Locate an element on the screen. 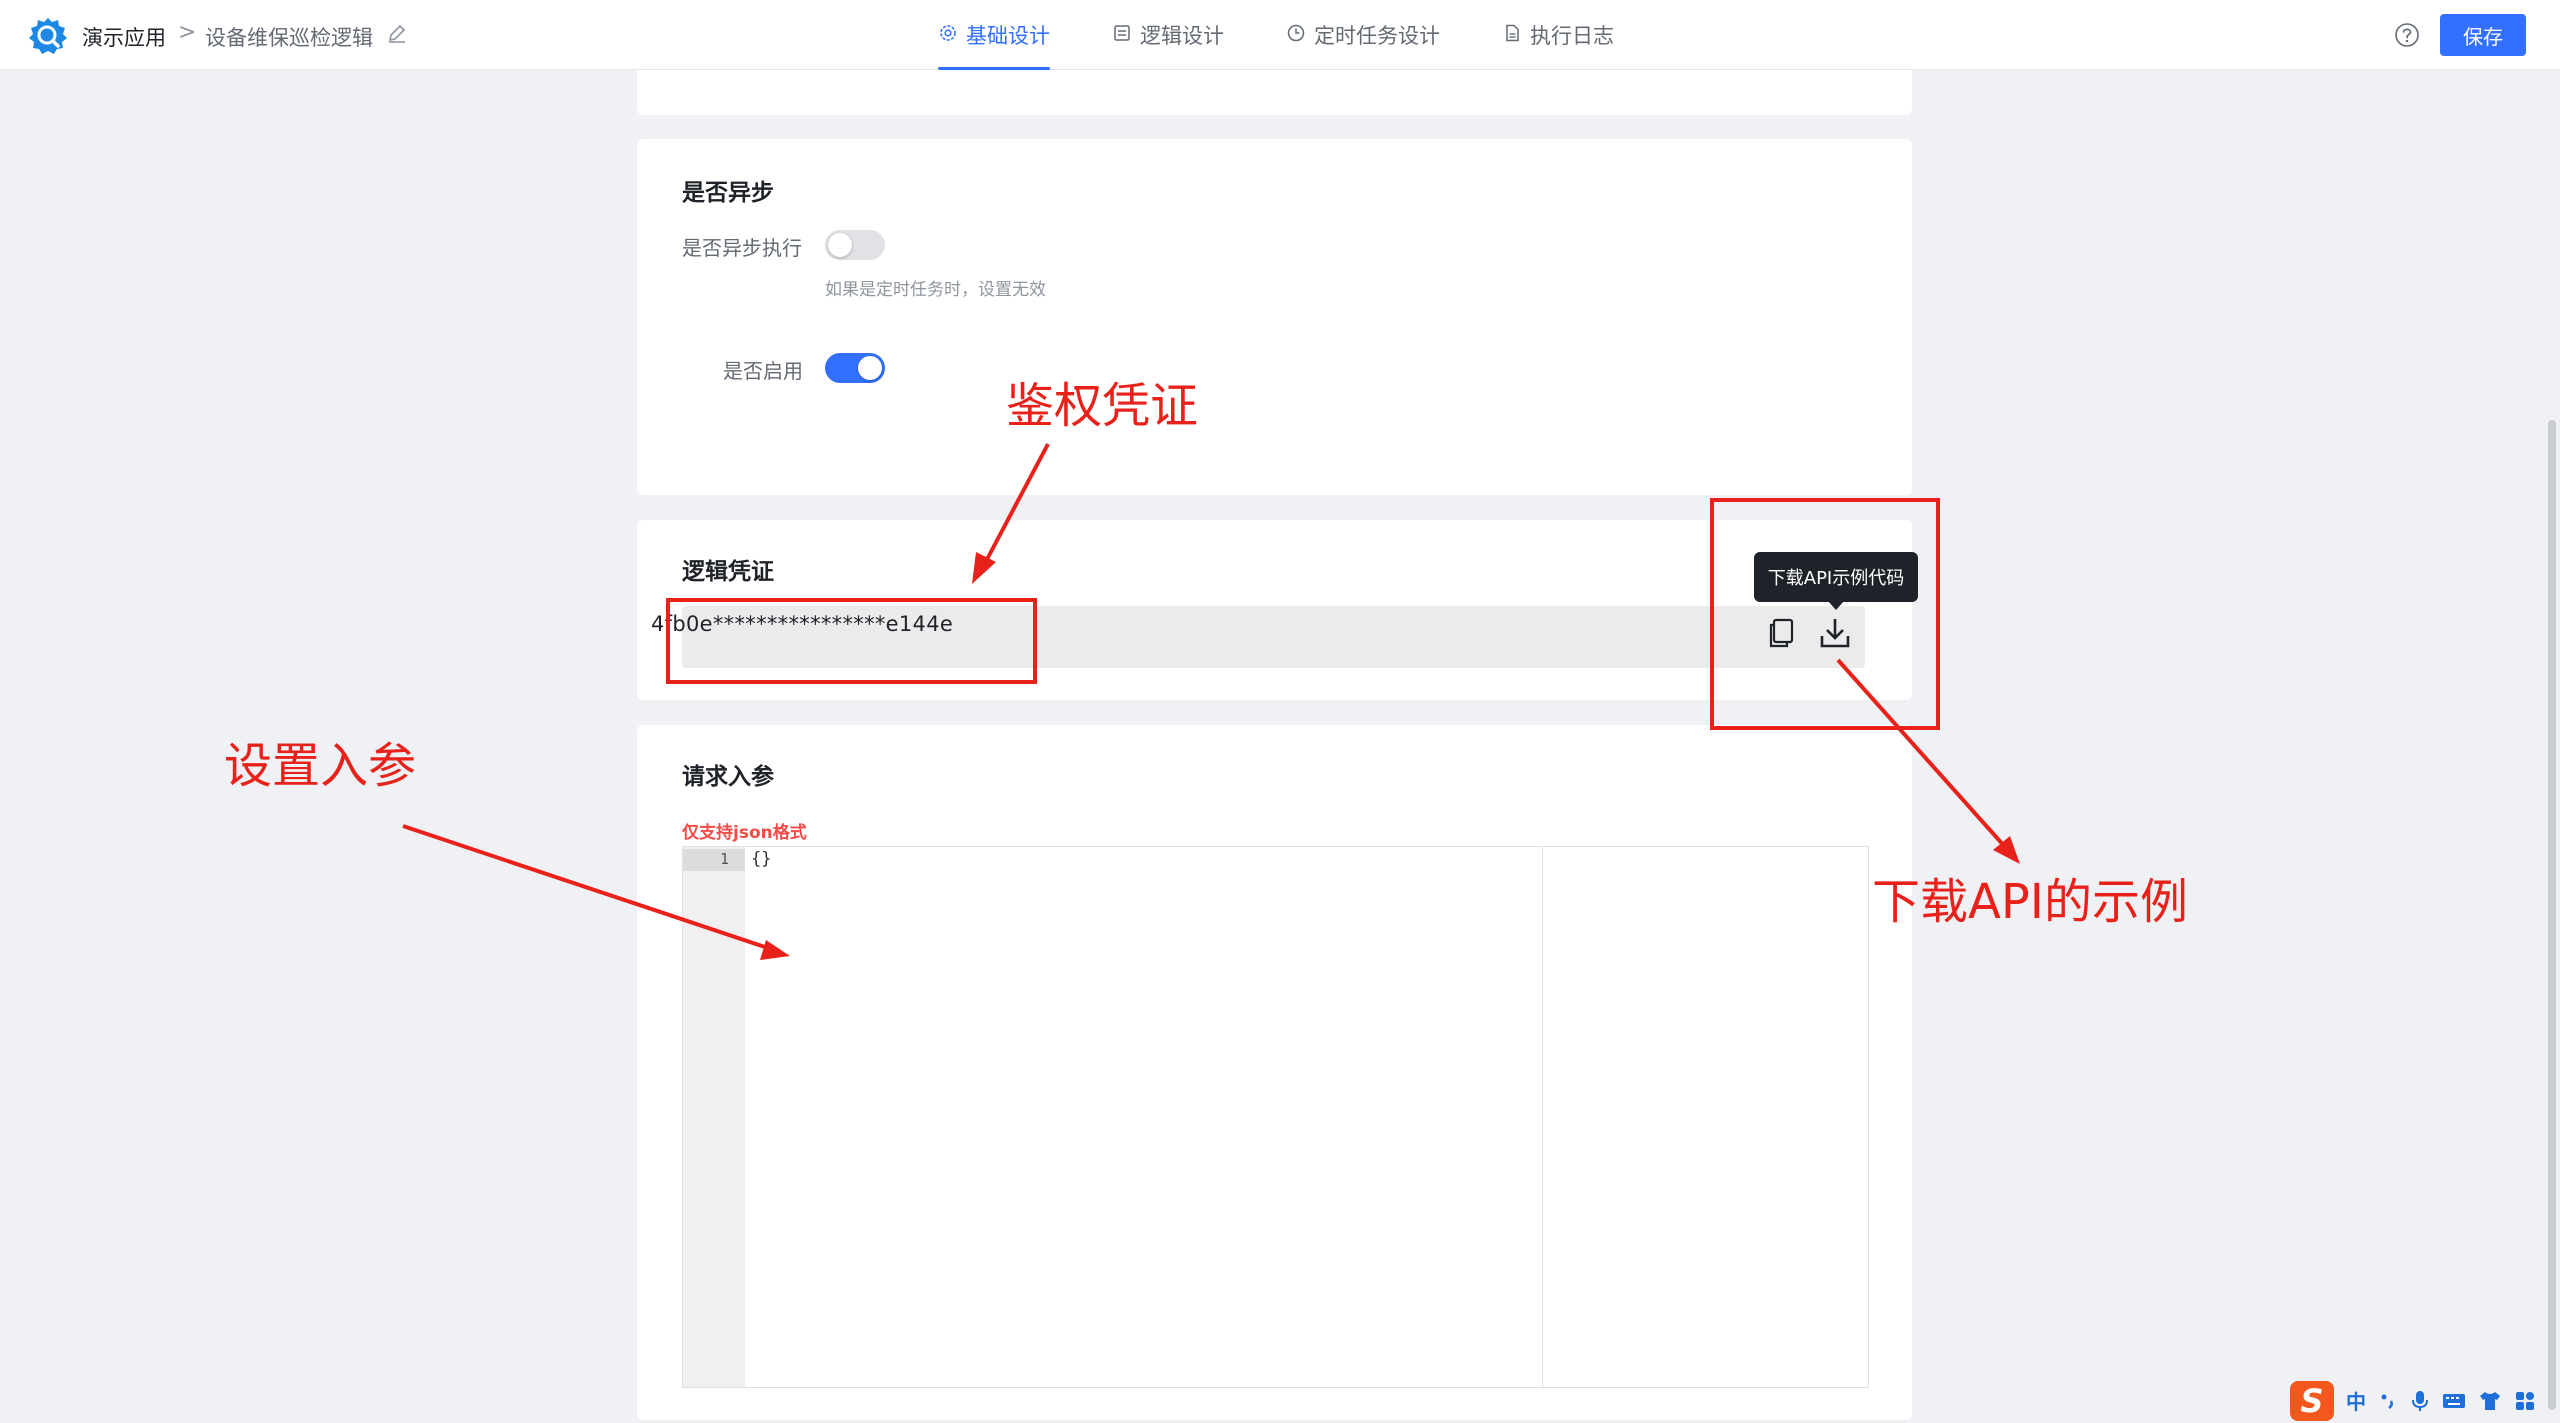 The image size is (2560, 1423). tab-logic-design: 逻辑设计 is located at coordinates (1168, 45).